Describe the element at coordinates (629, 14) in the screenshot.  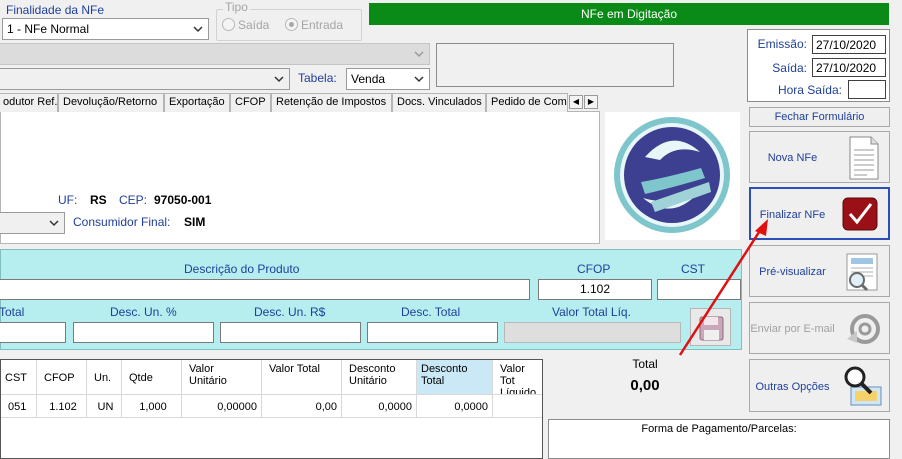
I see `status-bar: NFe em Digitação` at that location.